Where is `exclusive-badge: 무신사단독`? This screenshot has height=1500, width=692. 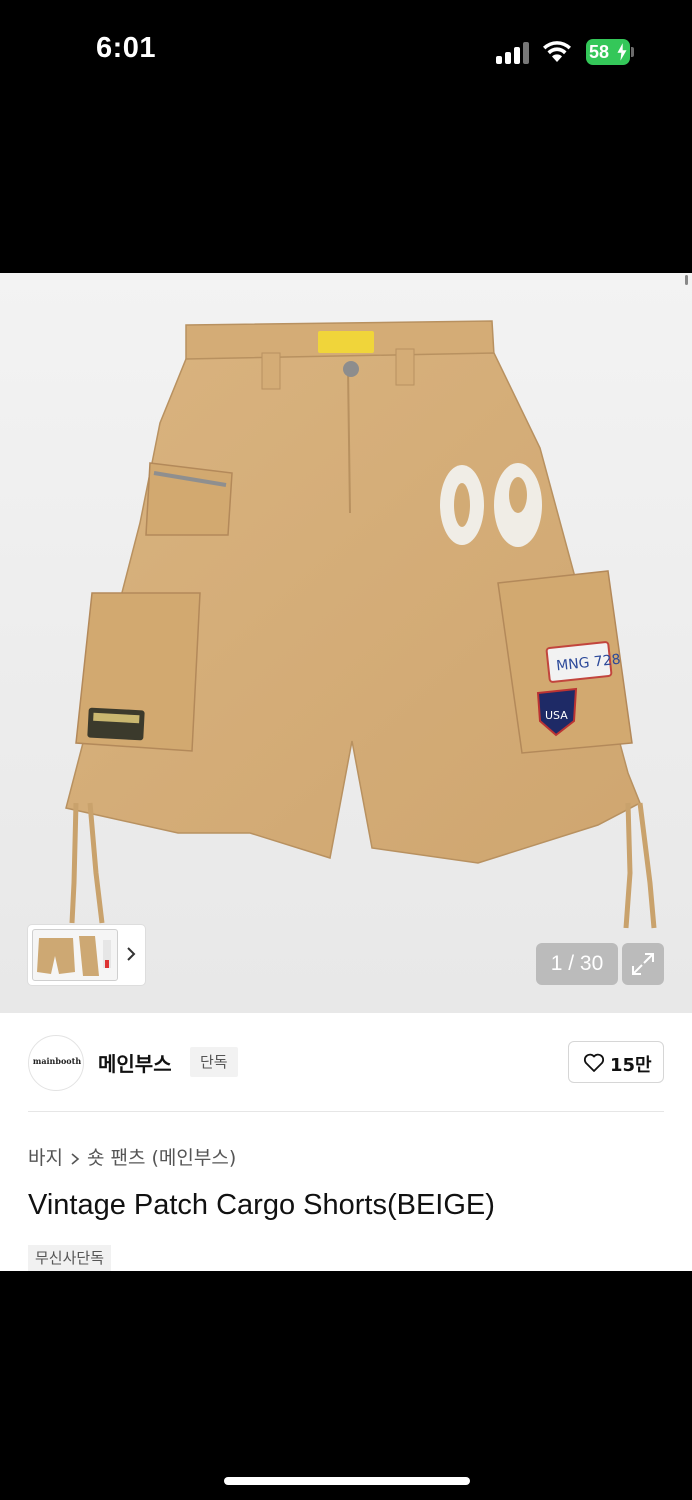
exclusive-badge: 무신사단독 is located at coordinates (70, 1258).